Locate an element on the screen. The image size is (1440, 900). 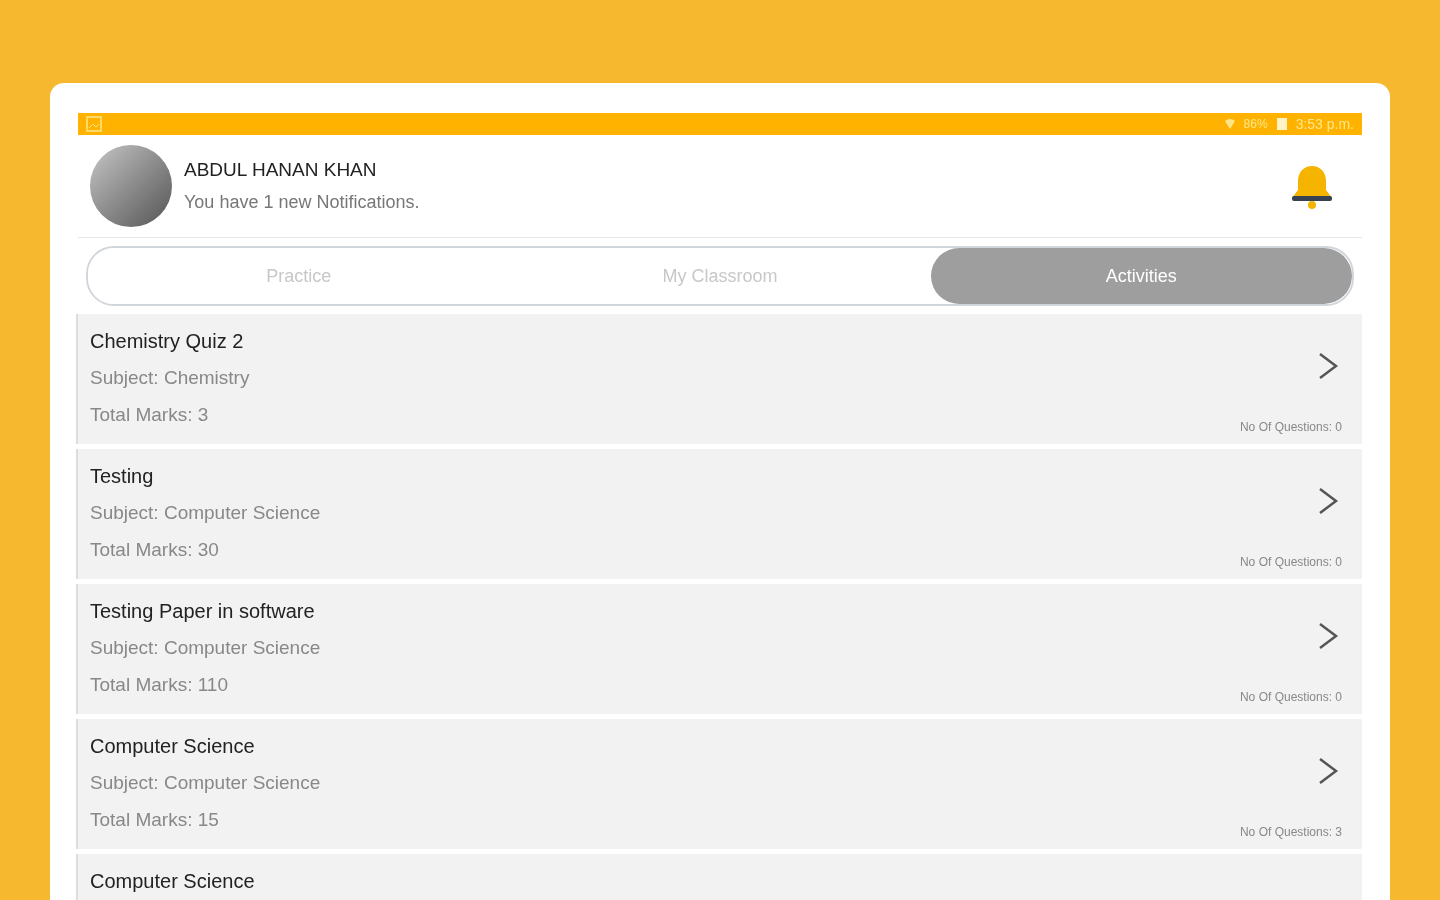
activity-marks: Total Marks: 110 is located at coordinates (159, 684).